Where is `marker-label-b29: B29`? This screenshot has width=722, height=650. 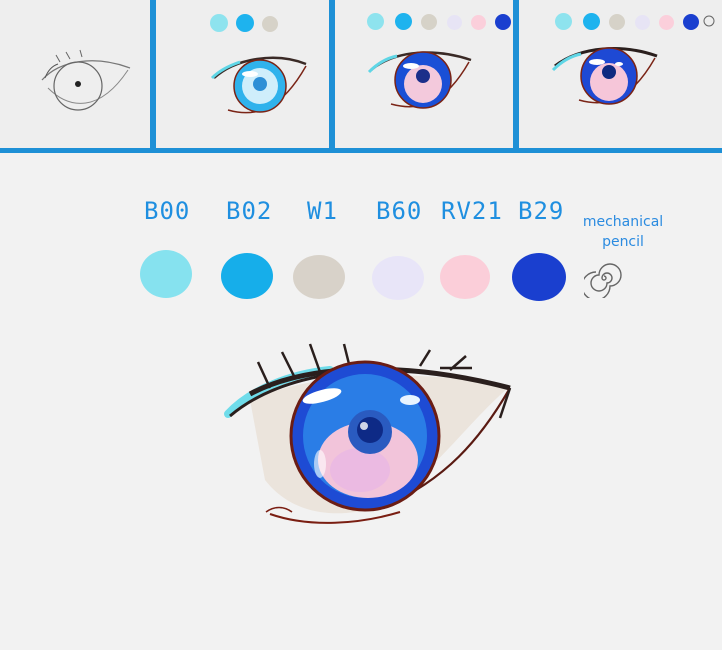
marker-label-b29: B29 is located at coordinates (541, 211).